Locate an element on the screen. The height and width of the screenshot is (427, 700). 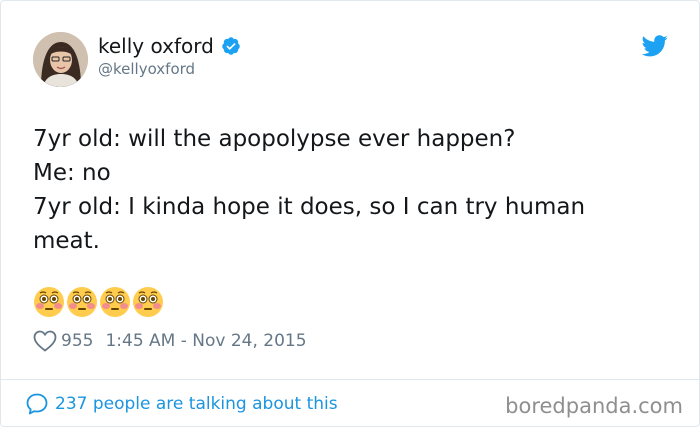
like-count: 955 is located at coordinates (77, 341).